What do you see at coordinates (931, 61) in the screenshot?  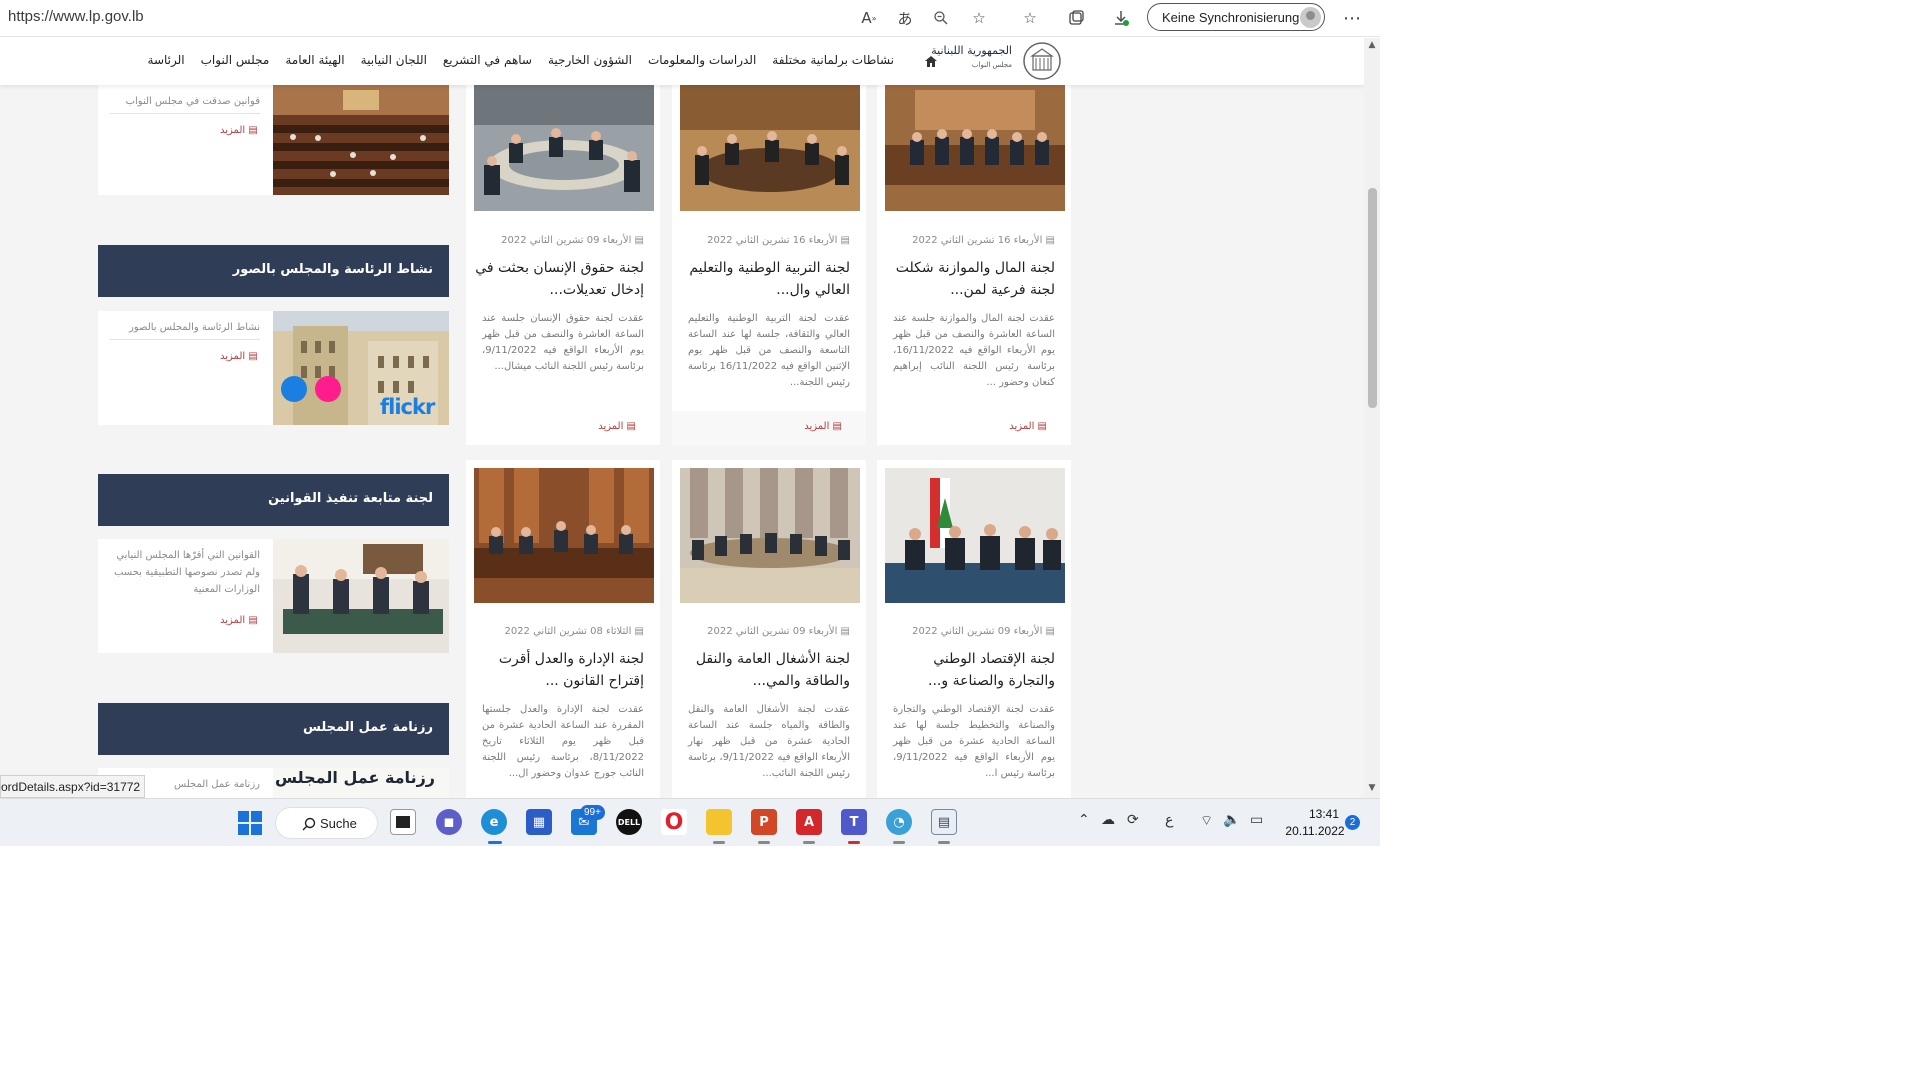 I see `home-icon` at bounding box center [931, 61].